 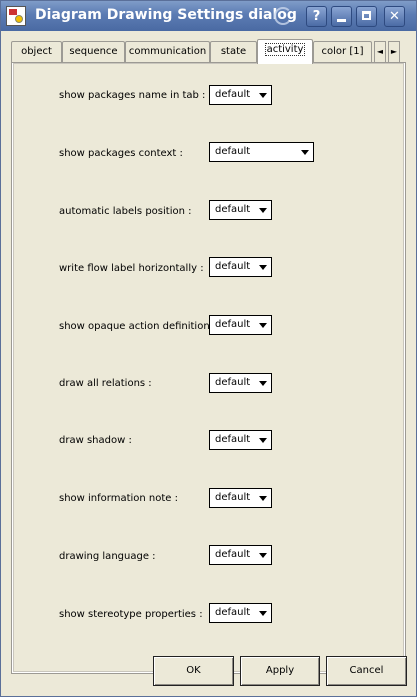 I want to click on setting-label-write-flow-label: write flow label horizontally :, so click(x=131, y=268).